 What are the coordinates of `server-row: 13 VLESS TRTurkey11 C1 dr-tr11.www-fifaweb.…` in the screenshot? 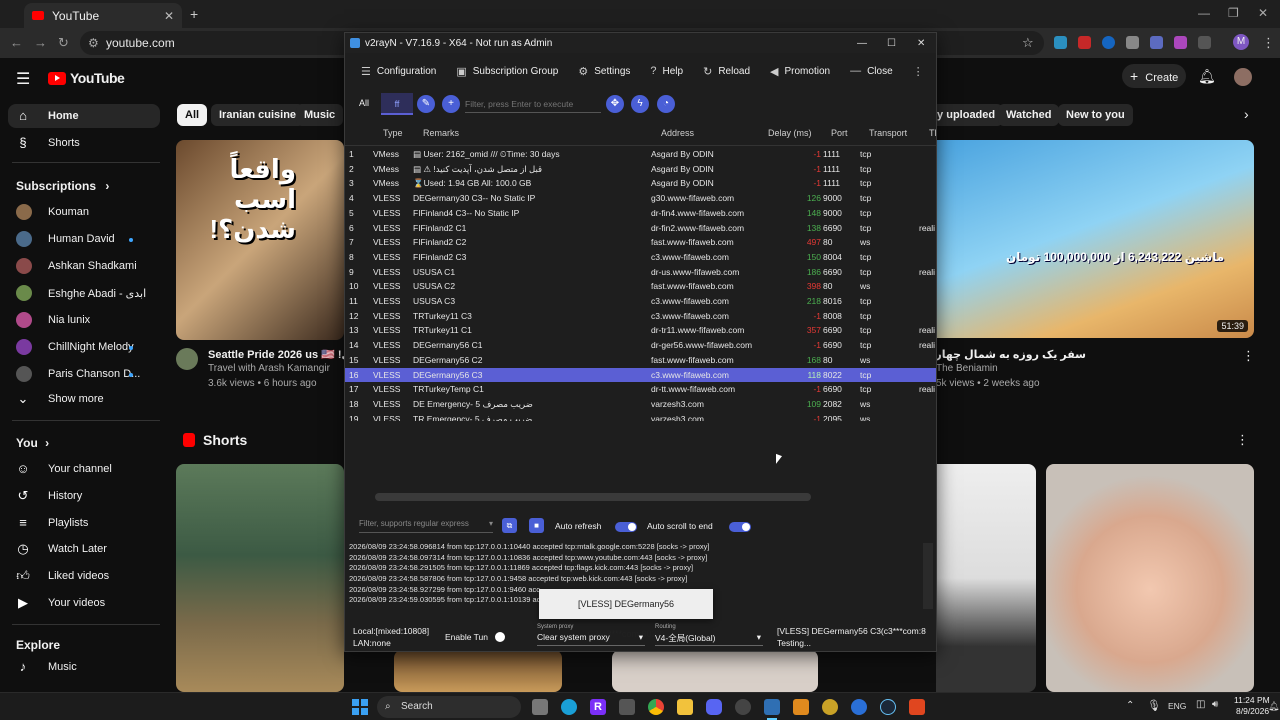 It's located at (640, 330).